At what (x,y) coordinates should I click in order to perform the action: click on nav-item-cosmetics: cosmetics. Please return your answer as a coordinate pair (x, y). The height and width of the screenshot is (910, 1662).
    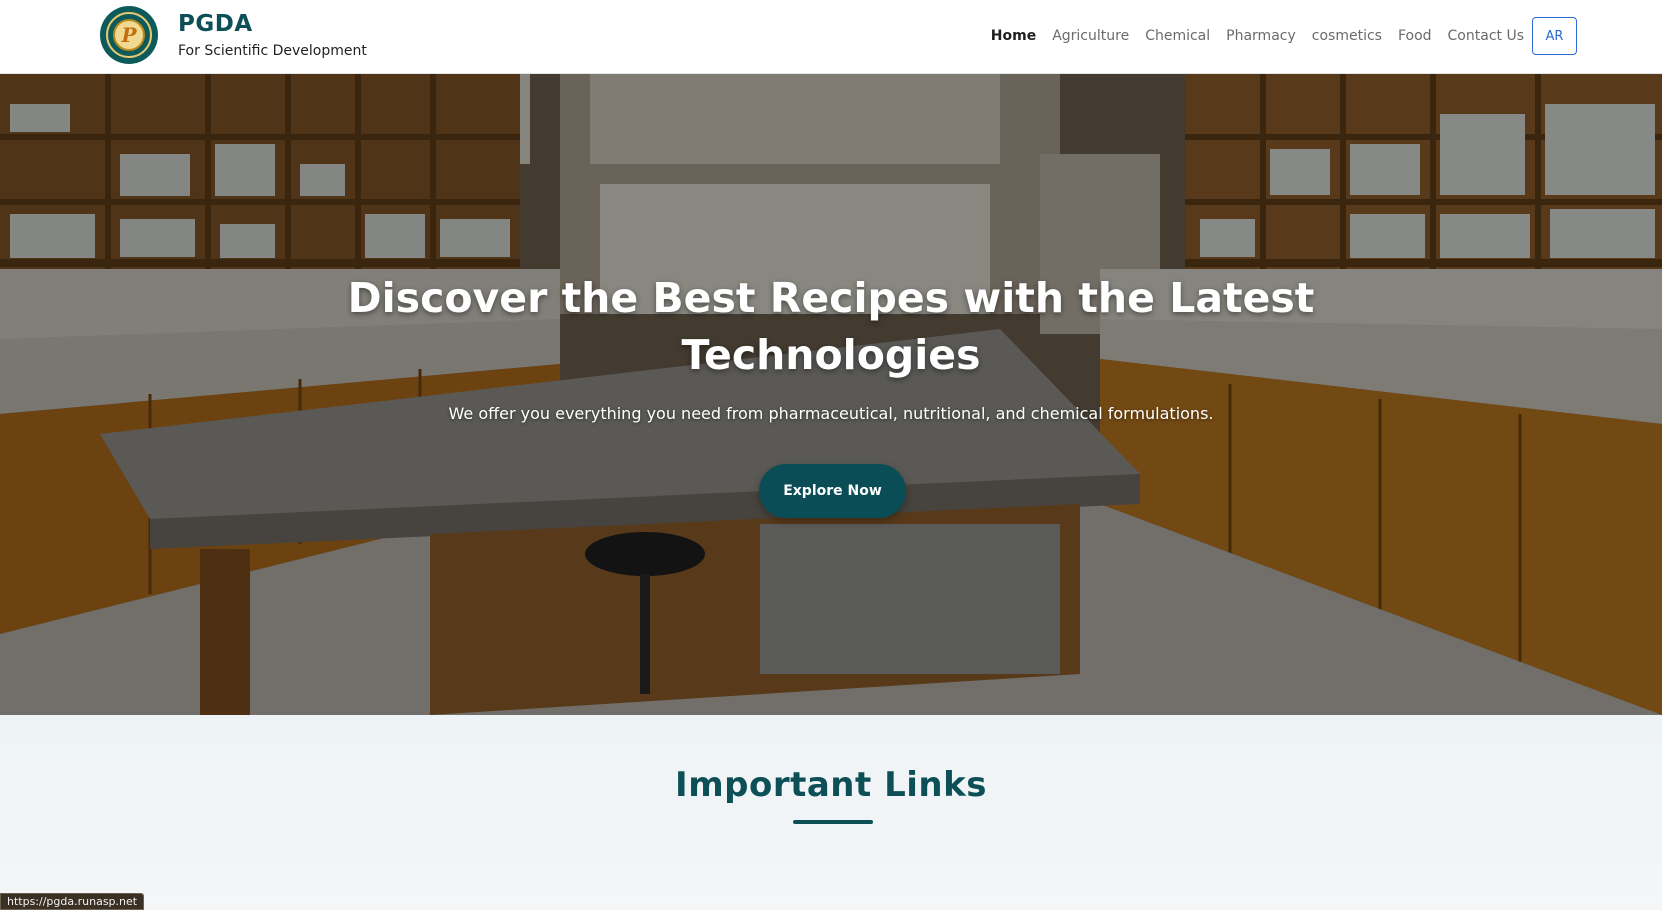
    Looking at the image, I should click on (1347, 36).